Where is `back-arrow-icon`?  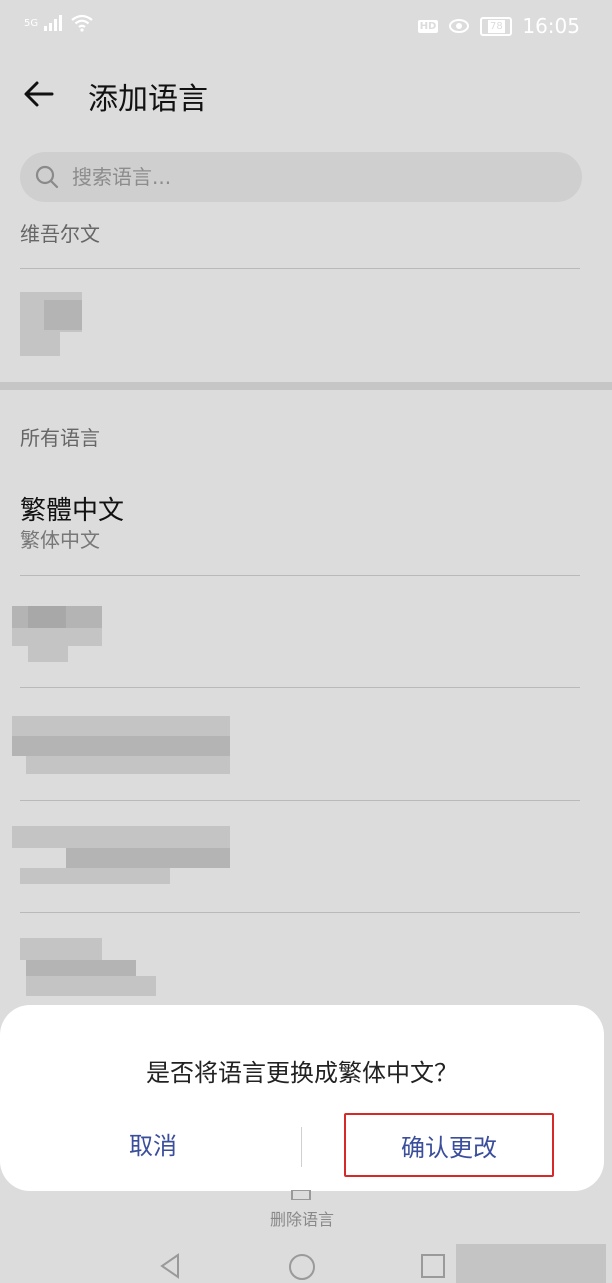
back-arrow-icon is located at coordinates (40, 94).